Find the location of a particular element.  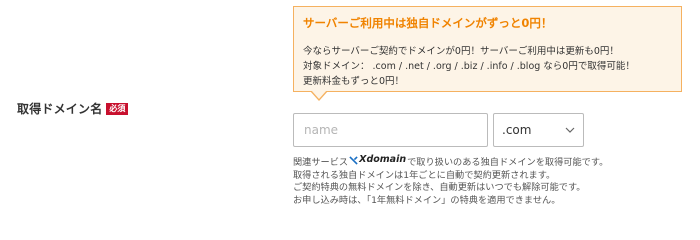

notes-line: ご契約特典の無料ドメインを除き、自動更新はいつでも解除可能です。 is located at coordinates (439, 188).